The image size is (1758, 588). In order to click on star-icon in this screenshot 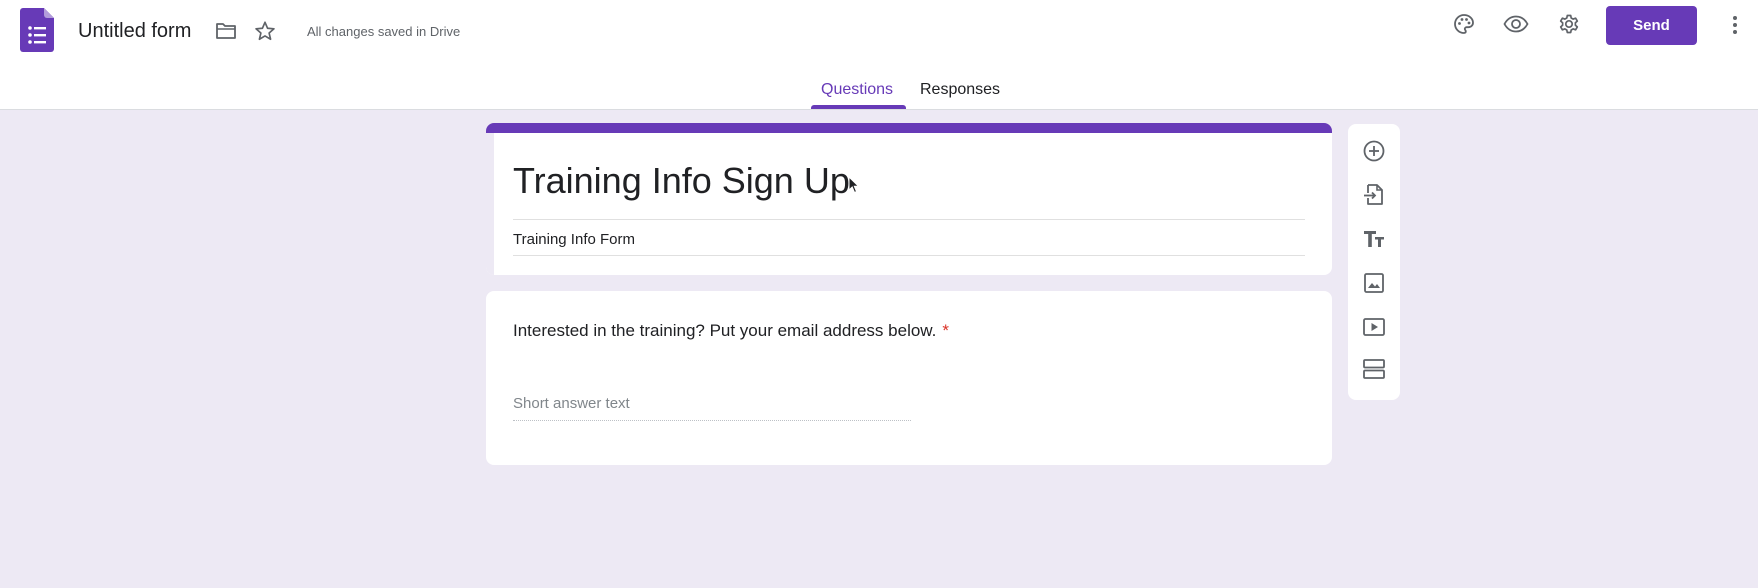, I will do `click(265, 31)`.